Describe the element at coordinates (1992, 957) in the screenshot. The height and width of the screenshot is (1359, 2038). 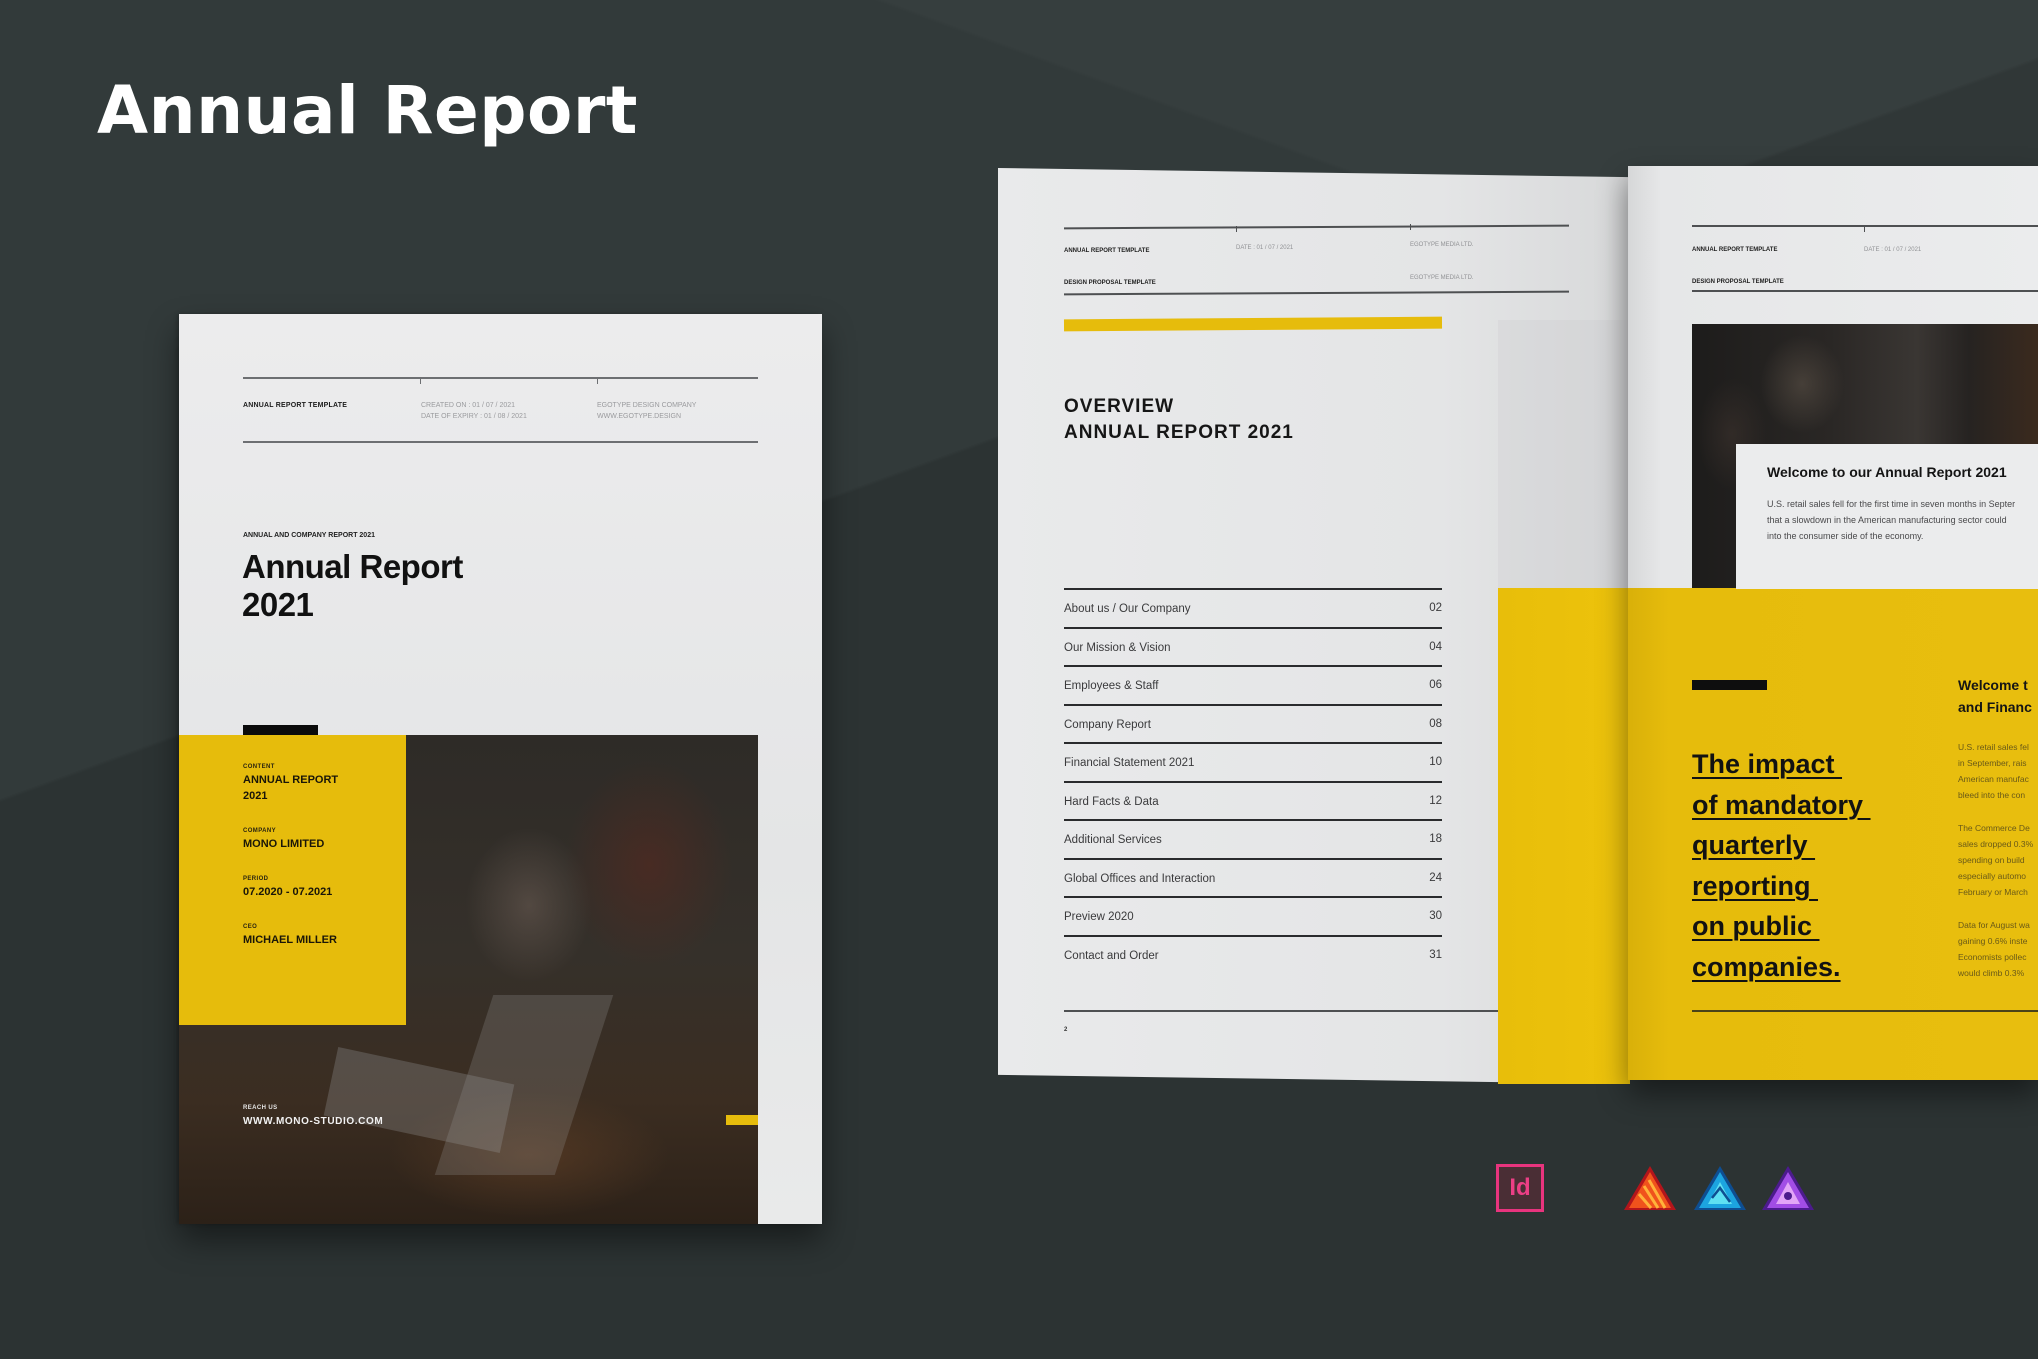
I see `paragraph-line: Economists pollec` at that location.